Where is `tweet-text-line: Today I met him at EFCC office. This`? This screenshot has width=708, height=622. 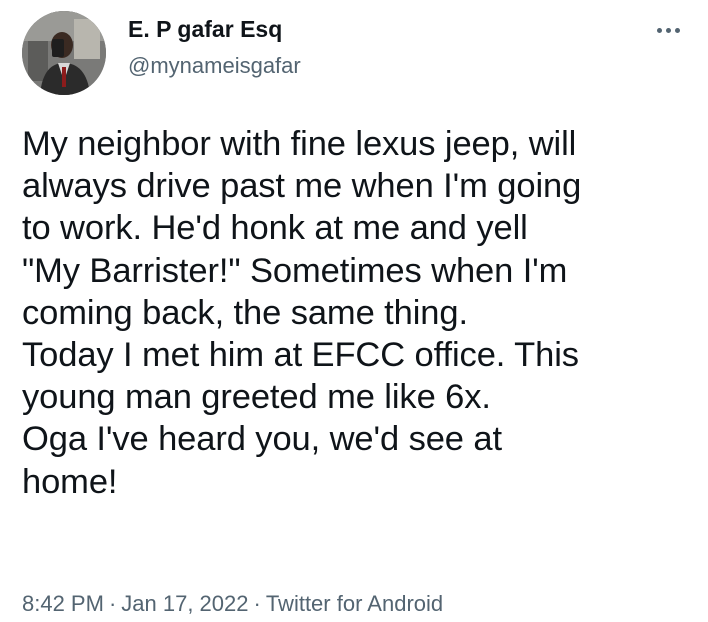
tweet-text-line: Today I met him at EFCC office. This is located at coordinates (300, 355).